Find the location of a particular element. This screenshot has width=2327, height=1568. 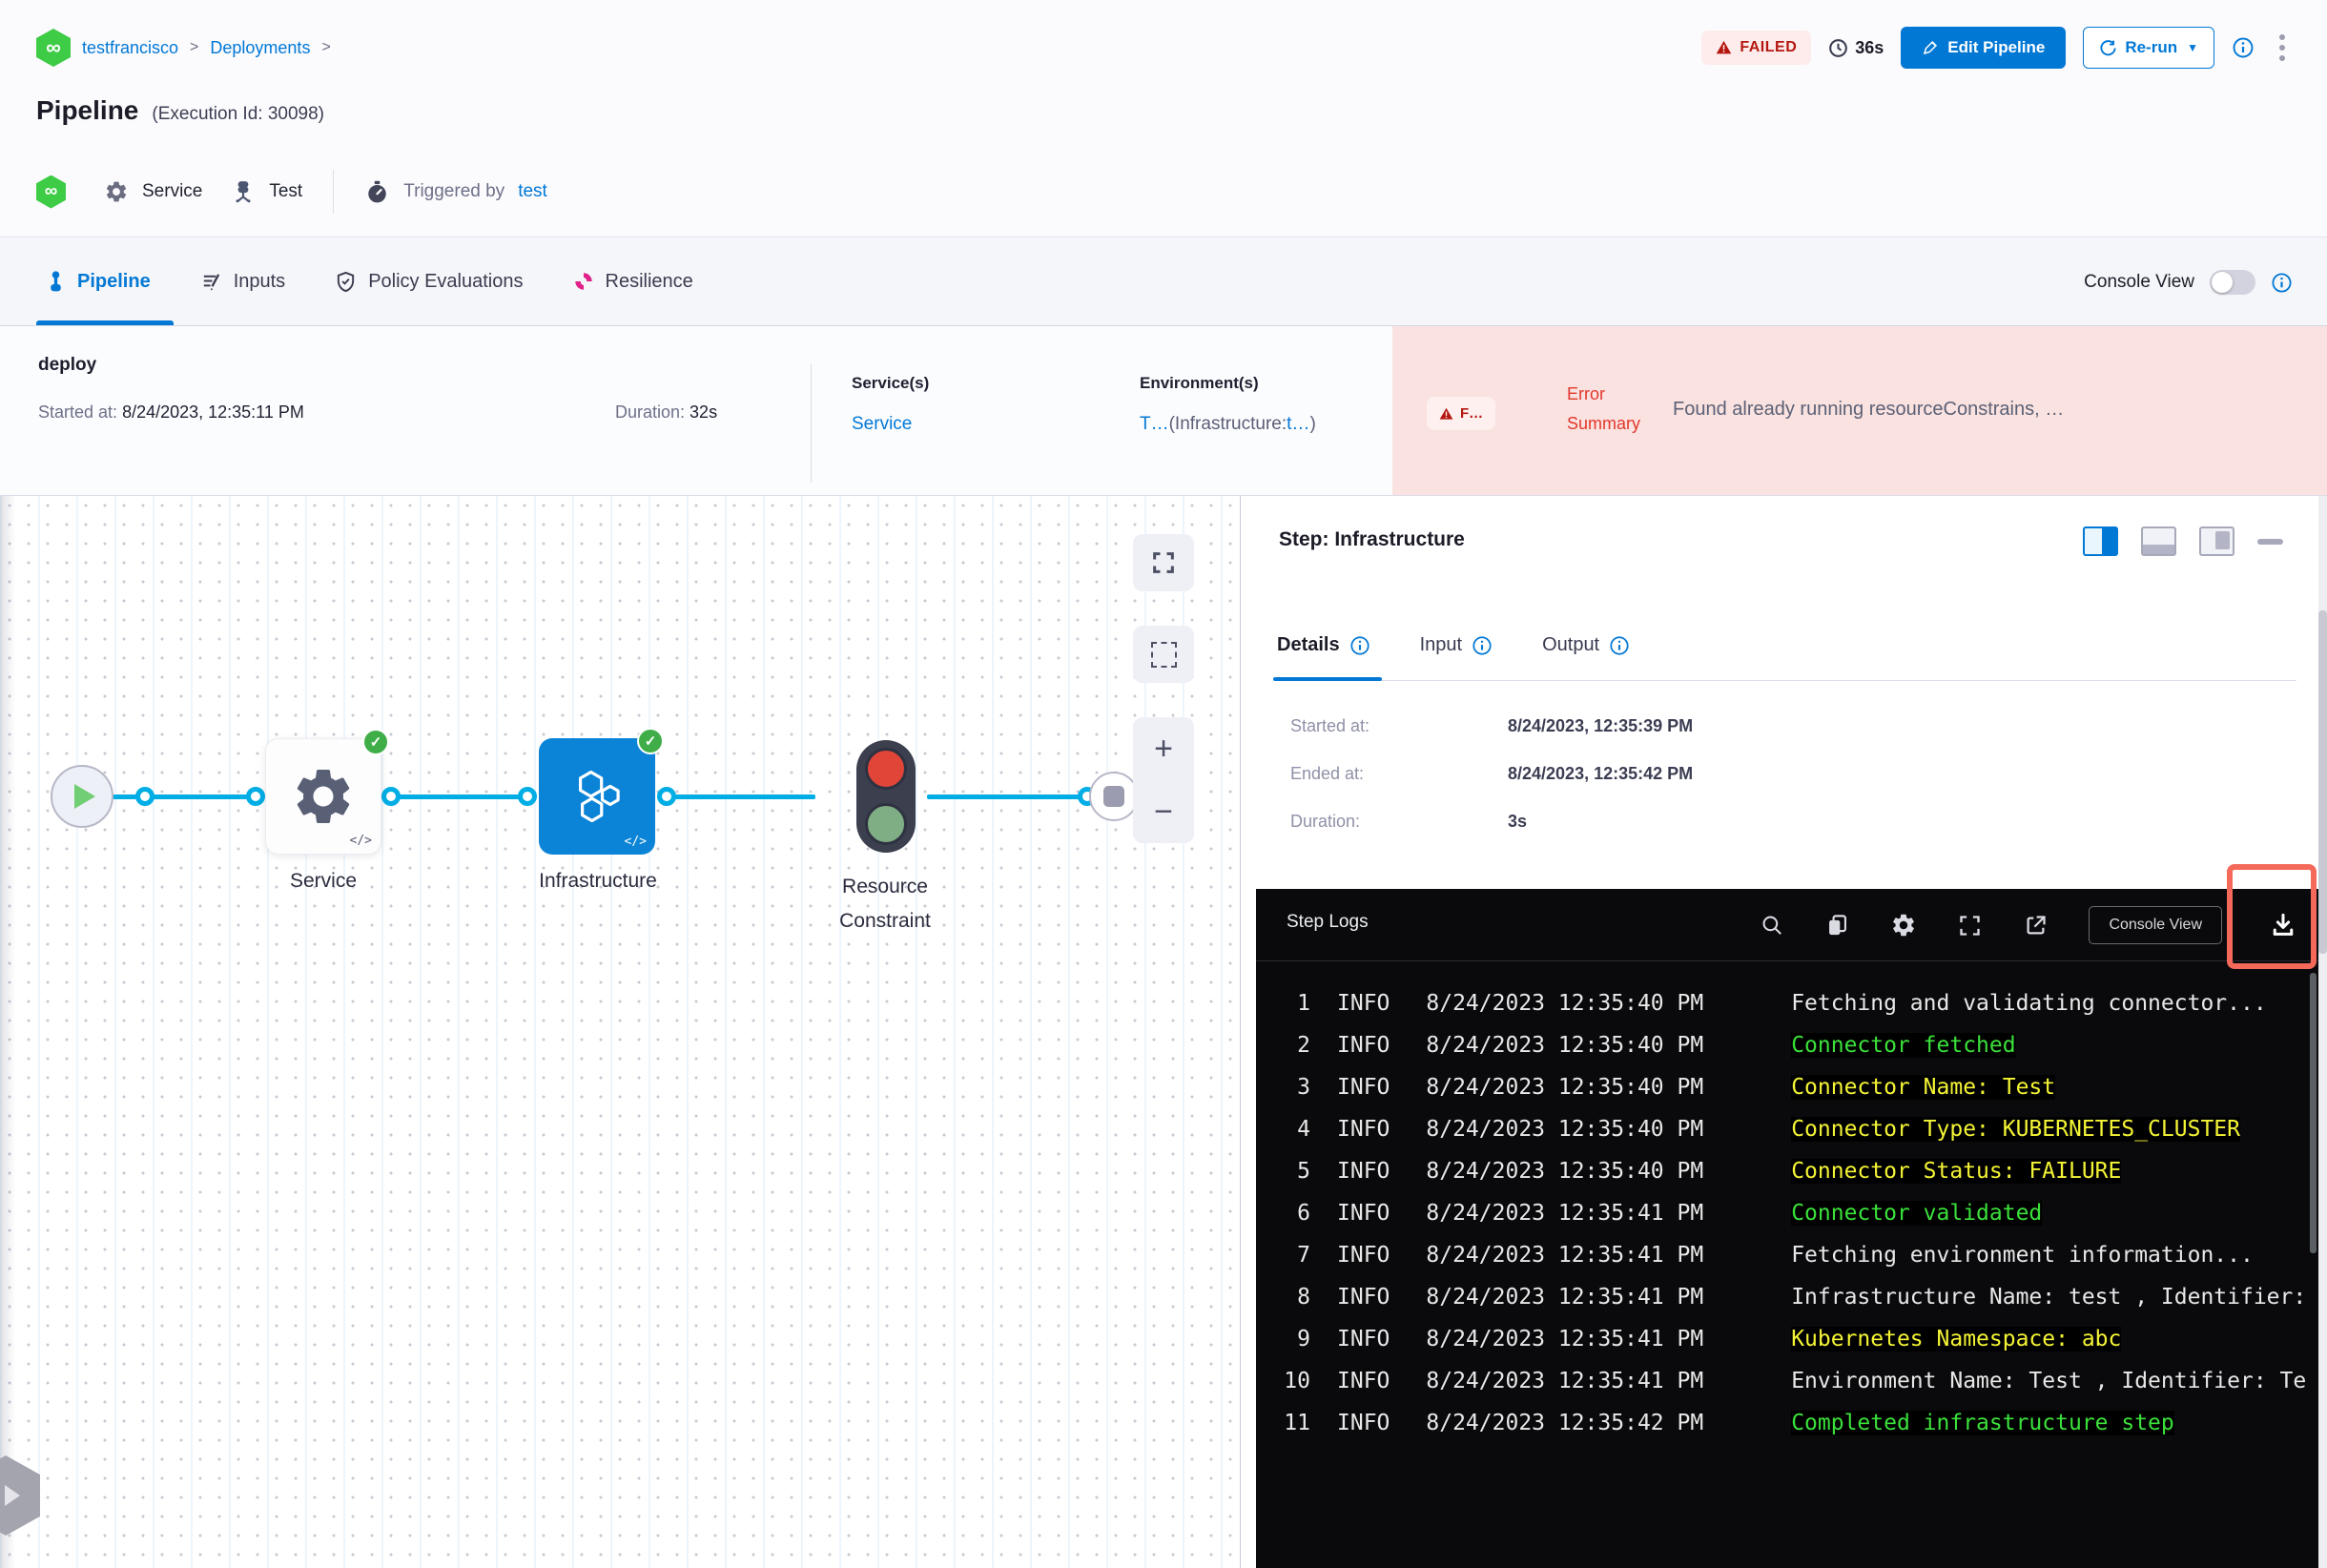

layout-bottom-split-icon is located at coordinates (2158, 541).